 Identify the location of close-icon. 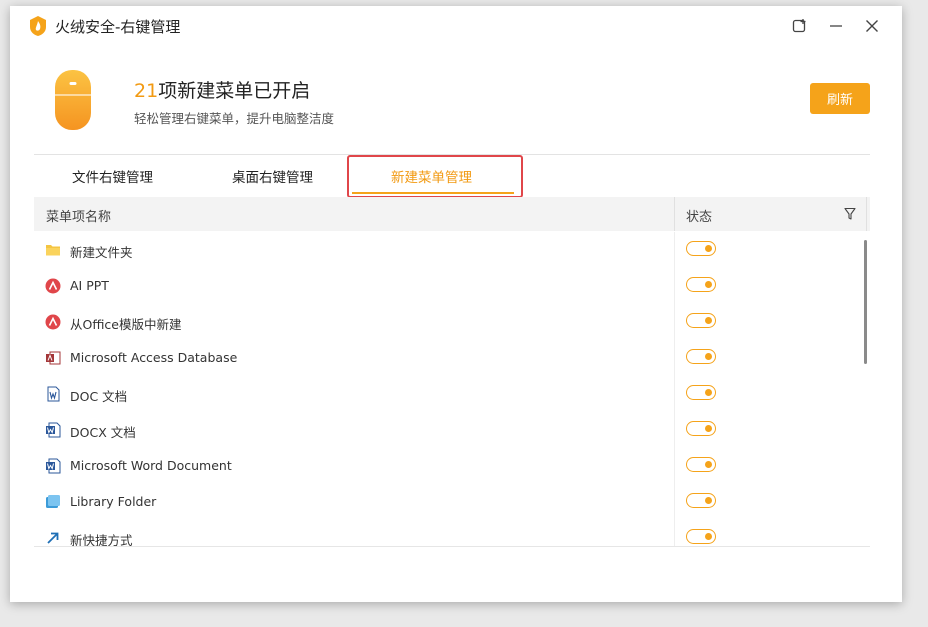
(872, 26).